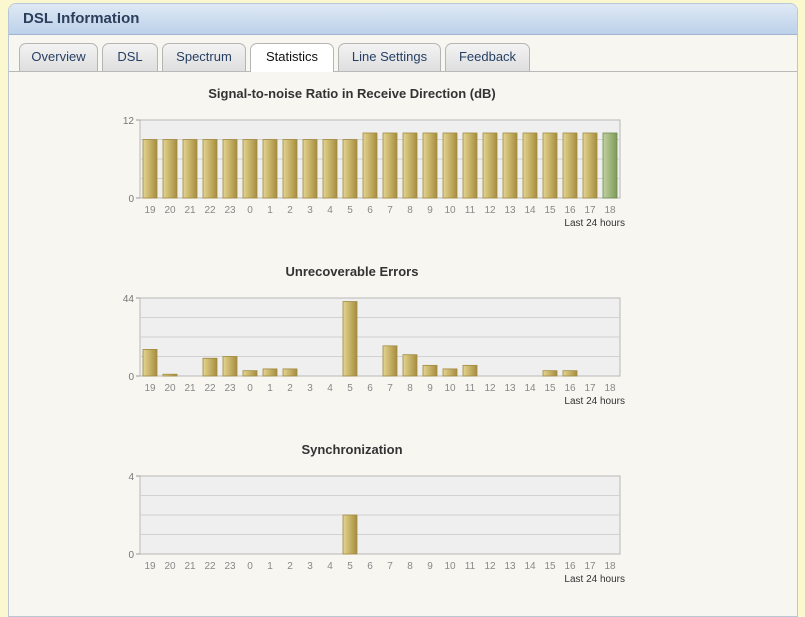 This screenshot has height=617, width=805. What do you see at coordinates (550, 210) in the screenshot?
I see `snr-xtick-label: 15` at bounding box center [550, 210].